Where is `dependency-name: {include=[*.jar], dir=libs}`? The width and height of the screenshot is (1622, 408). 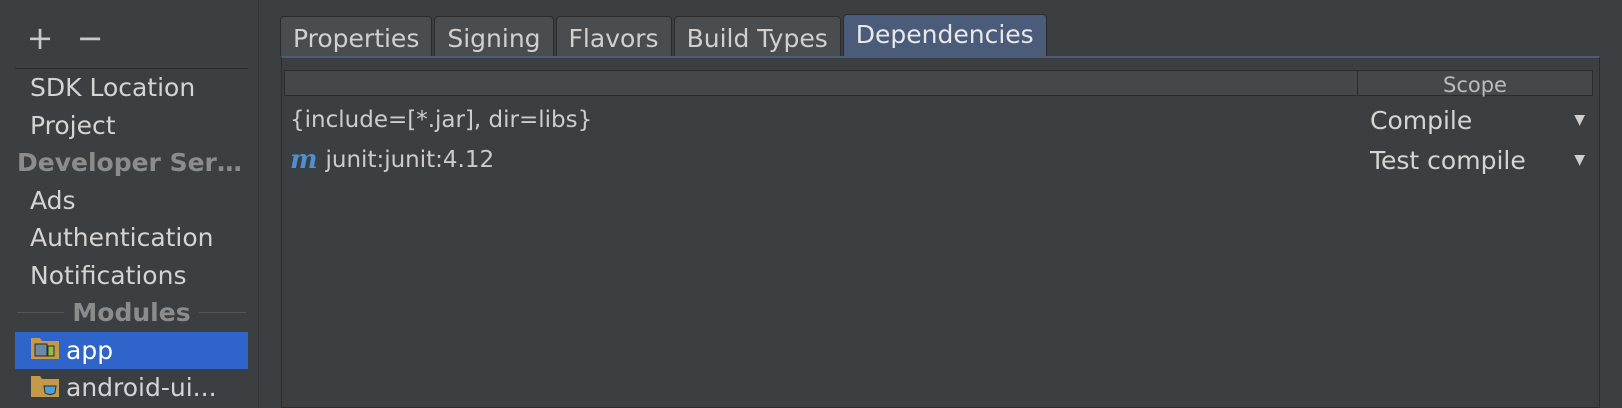
dependency-name: {include=[*.jar], dir=libs} is located at coordinates (441, 120).